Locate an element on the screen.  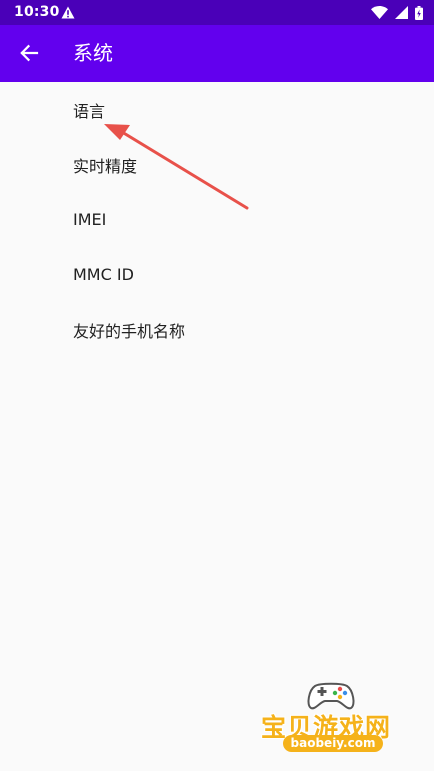
settings-item-realtime-precision: 实时精度 is located at coordinates (217, 164).